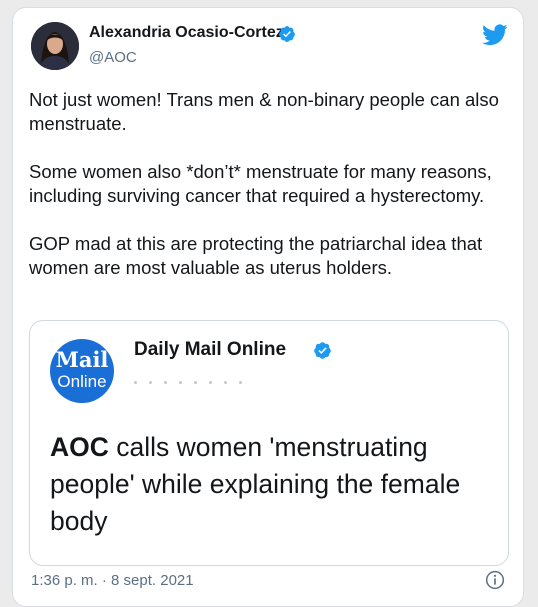 Image resolution: width=538 pixels, height=607 pixels. I want to click on info-icon, so click(495, 580).